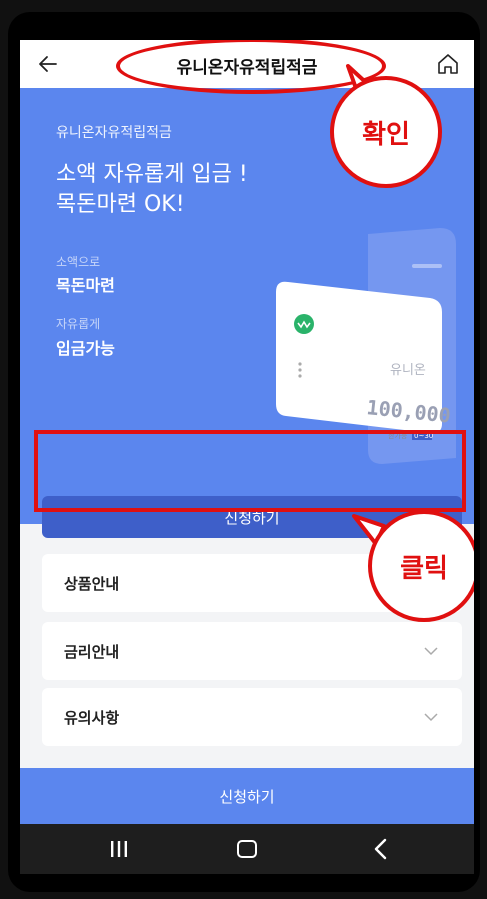 The image size is (487, 899). Describe the element at coordinates (85, 285) in the screenshot. I see `feature-value-1: 목돈마련` at that location.